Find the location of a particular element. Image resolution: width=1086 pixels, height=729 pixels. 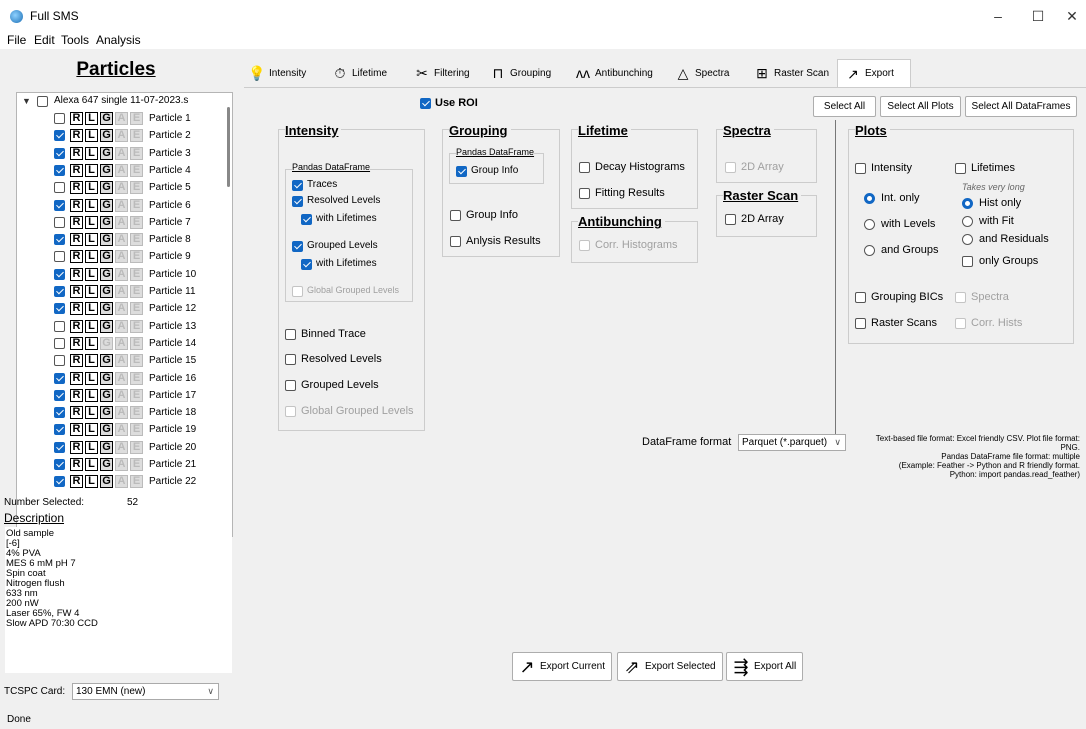

menu-file: File is located at coordinates (16, 40).